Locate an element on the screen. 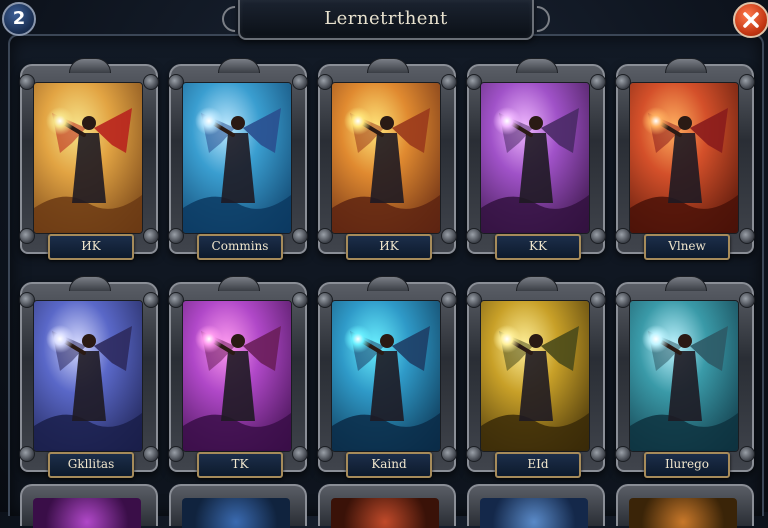 This screenshot has width=768, height=528. card-name: Kaind is located at coordinates (389, 464).